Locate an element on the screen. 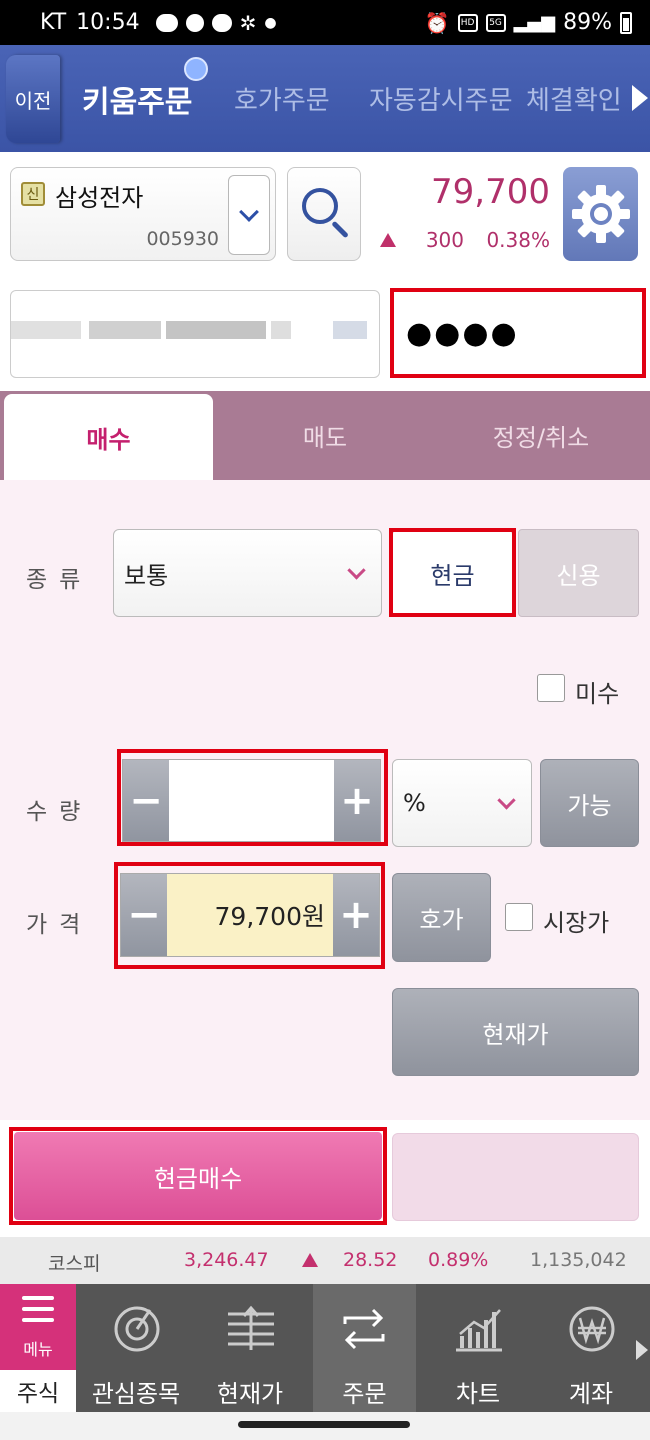 This screenshot has height=1440, width=650. current-price-button: 현재가 is located at coordinates (515, 1032).